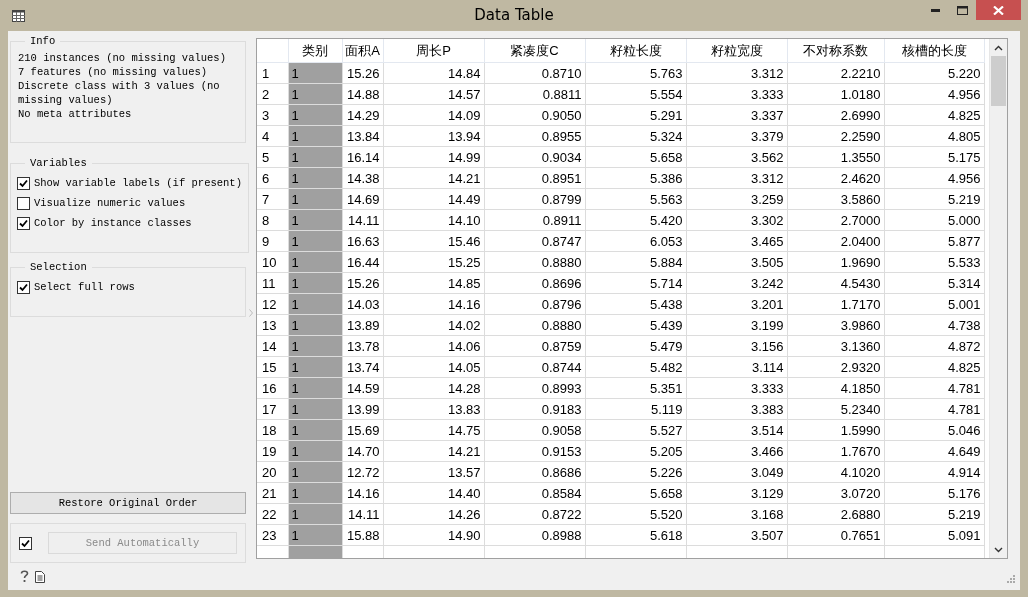 This screenshot has height=597, width=1028. What do you see at coordinates (119, 93) in the screenshot?
I see `info-text: Discrete class with 3 values (no missing values)` at bounding box center [119, 93].